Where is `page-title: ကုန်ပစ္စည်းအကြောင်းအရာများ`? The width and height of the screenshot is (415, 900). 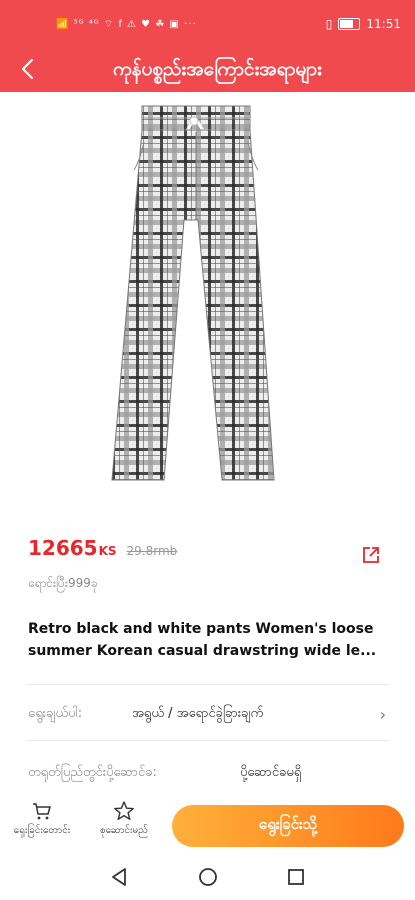 page-title: ကုန်ပစ္စည်းအကြောင်းအရာများ is located at coordinates (217, 69).